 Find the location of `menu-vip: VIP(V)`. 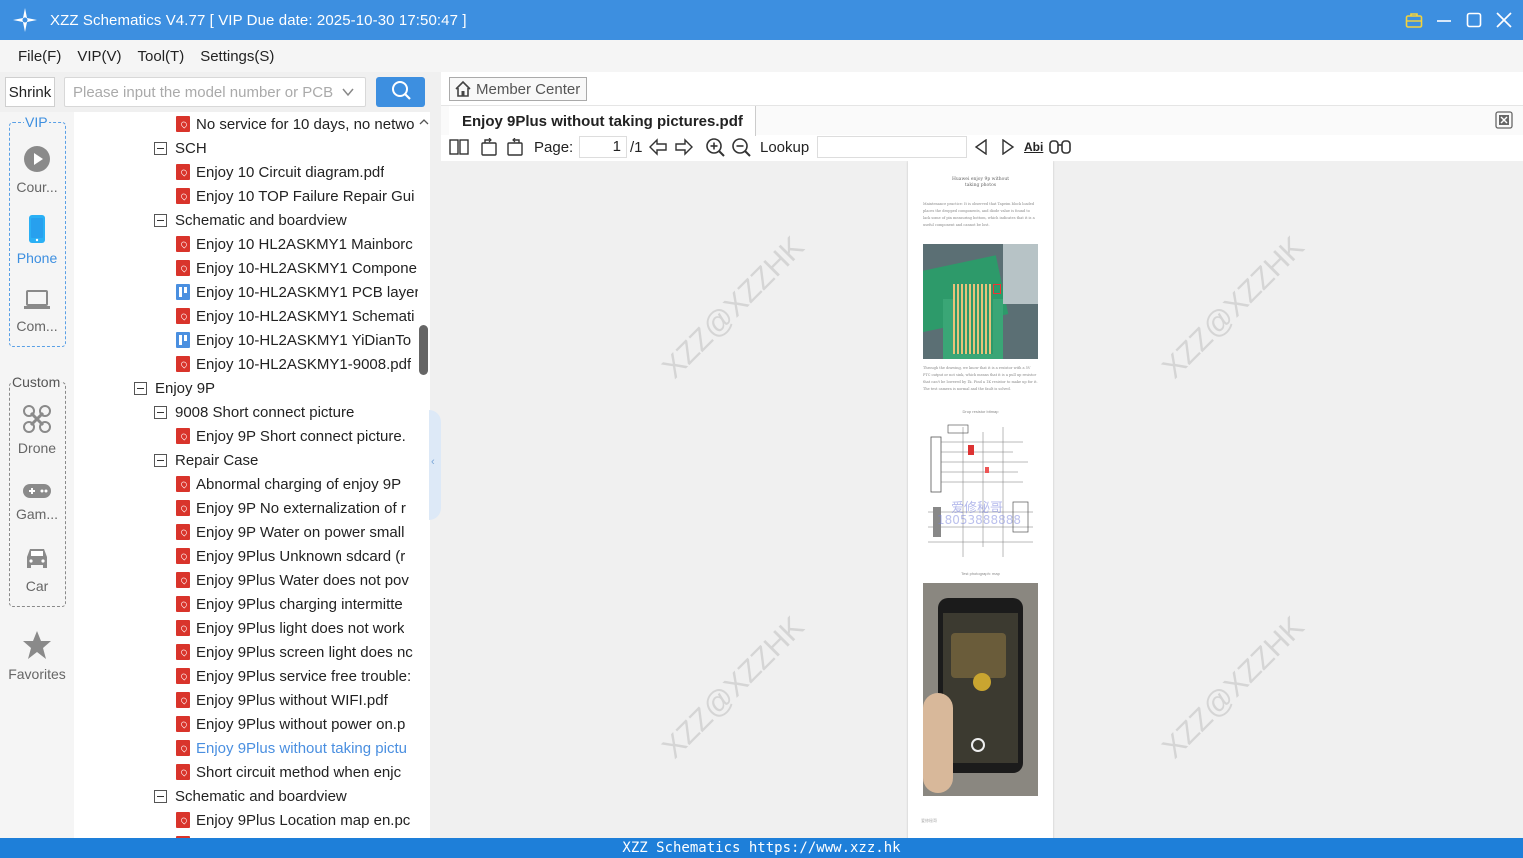

menu-vip: VIP(V) is located at coordinates (99, 56).